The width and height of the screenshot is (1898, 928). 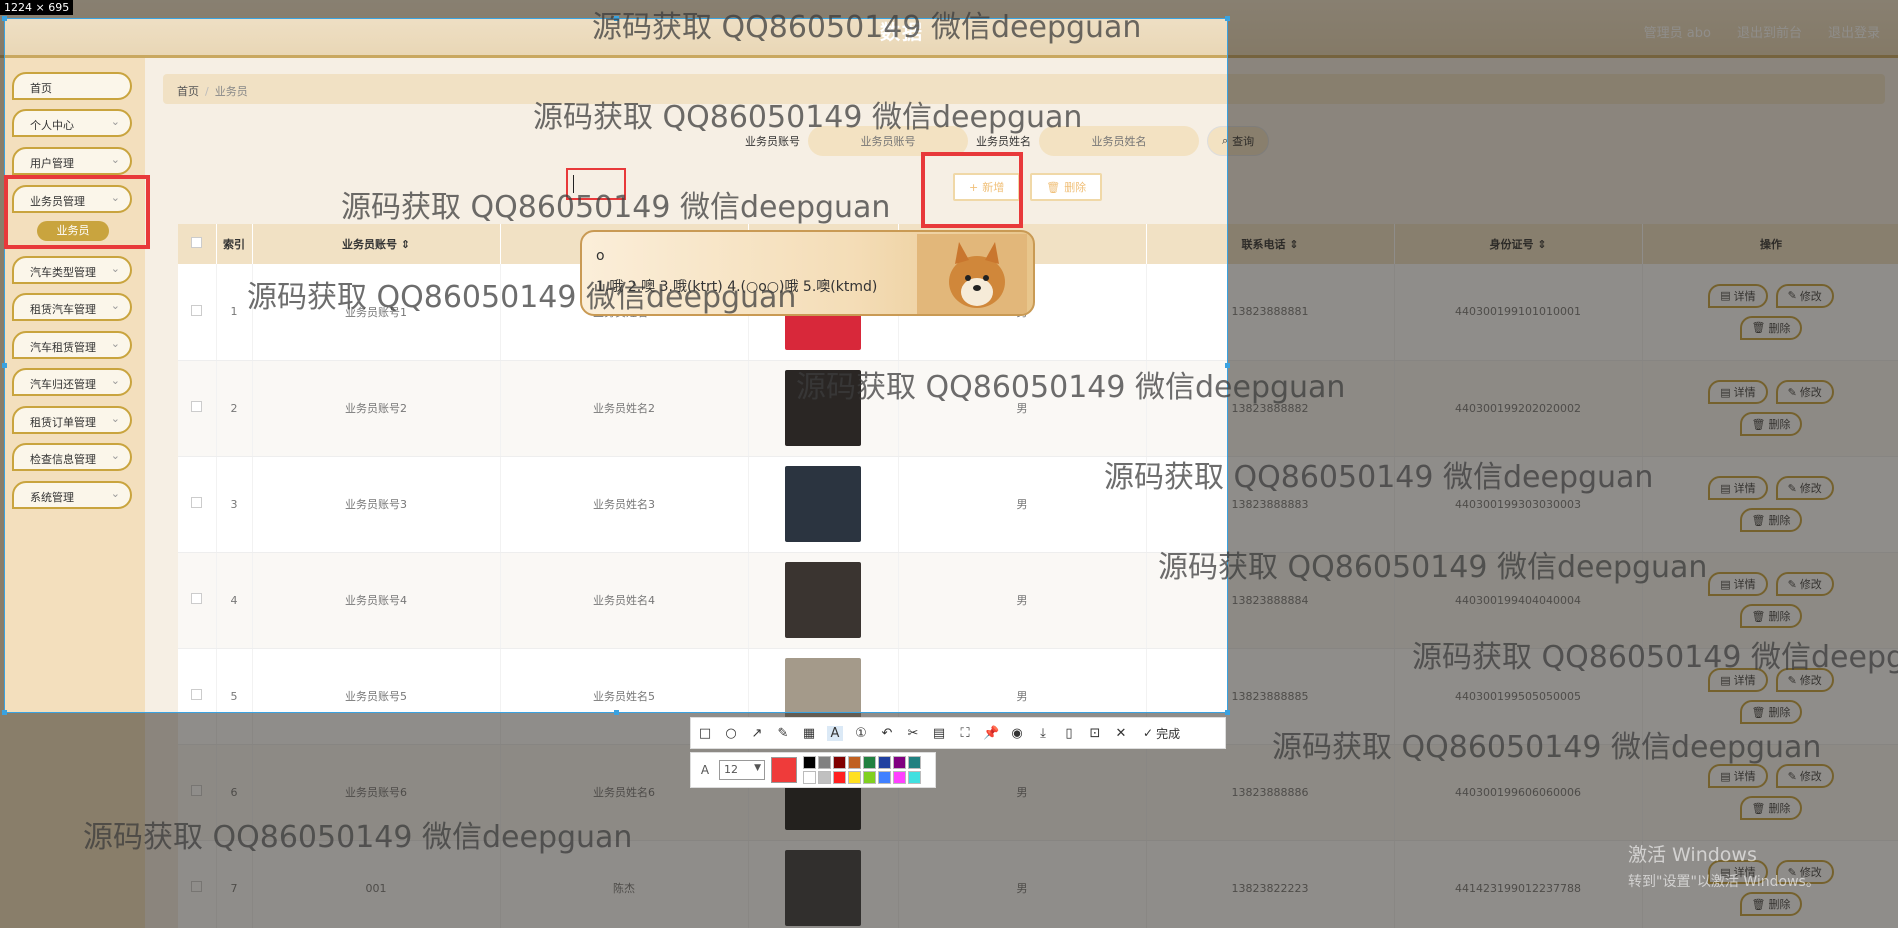 What do you see at coordinates (596, 184) in the screenshot?
I see `annotation-text-box` at bounding box center [596, 184].